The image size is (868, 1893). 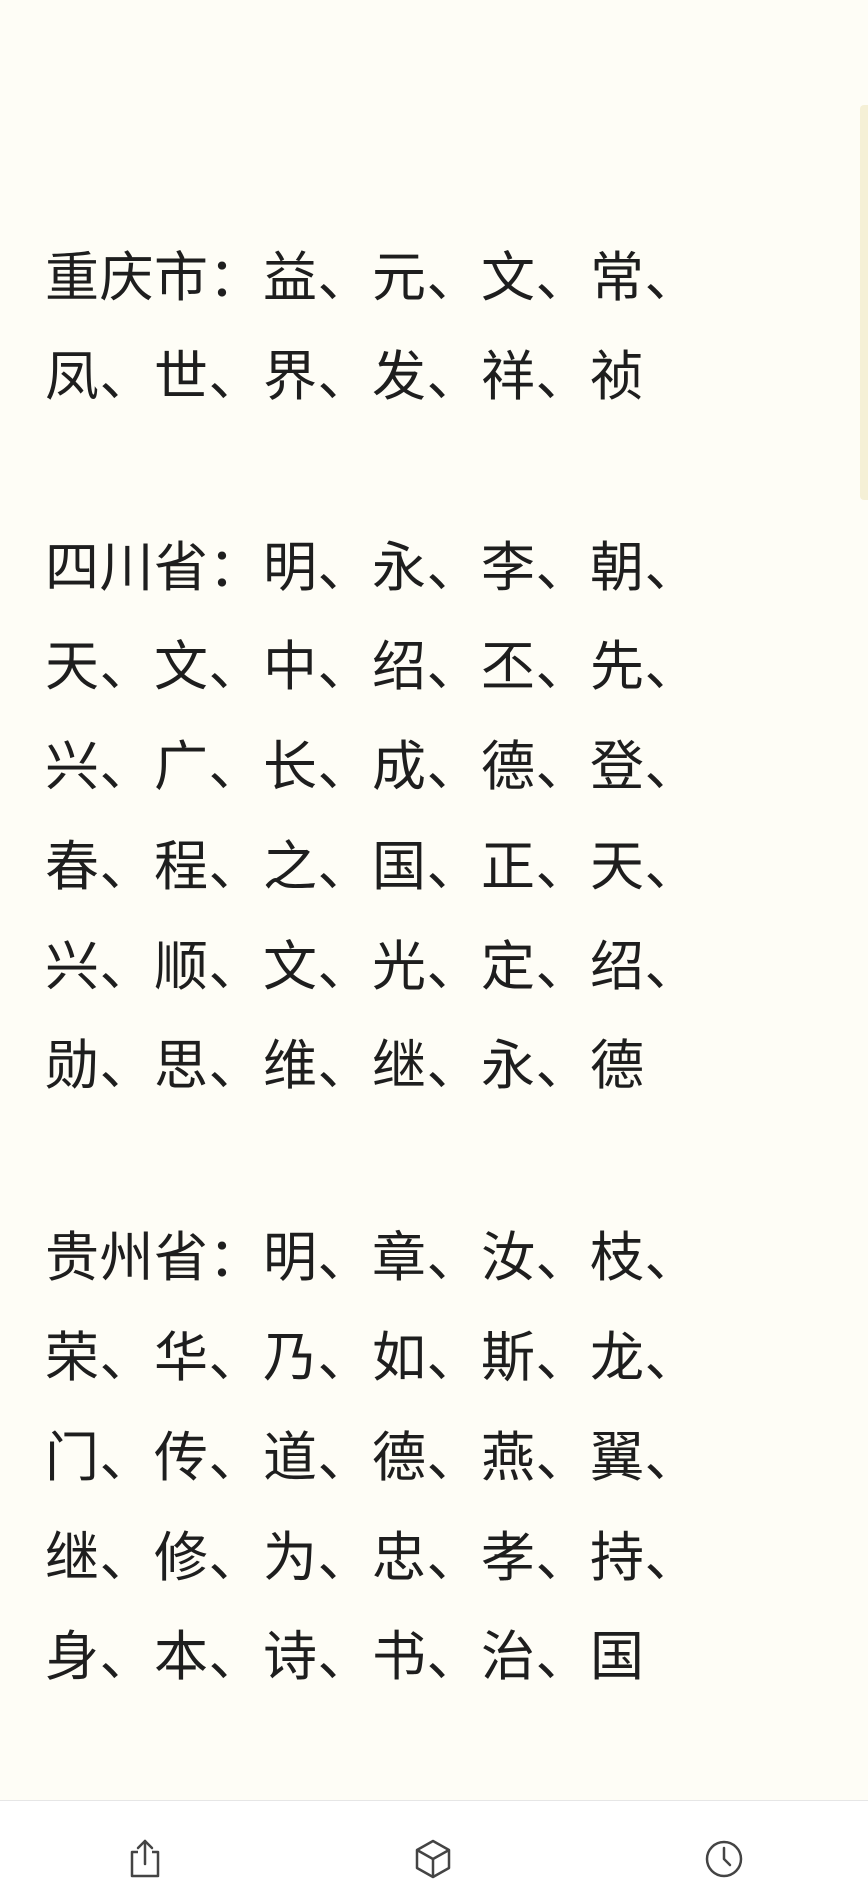 I want to click on text-line: 四川省：明、永、李、朝、, so click(x=372, y=567).